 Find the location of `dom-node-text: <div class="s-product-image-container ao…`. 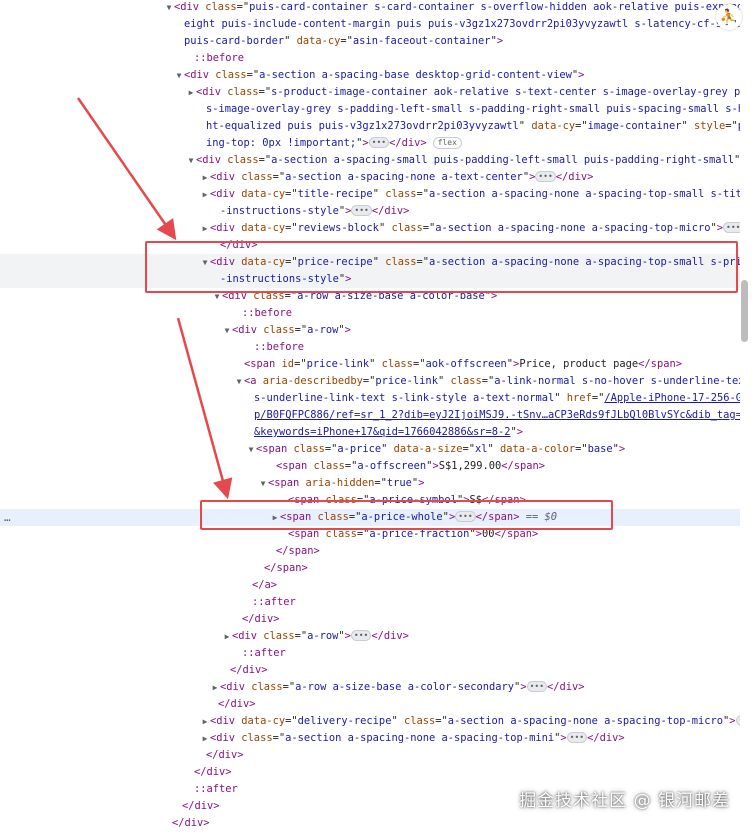

dom-node-text: <div class="s-product-image-container ao… is located at coordinates (468, 92).